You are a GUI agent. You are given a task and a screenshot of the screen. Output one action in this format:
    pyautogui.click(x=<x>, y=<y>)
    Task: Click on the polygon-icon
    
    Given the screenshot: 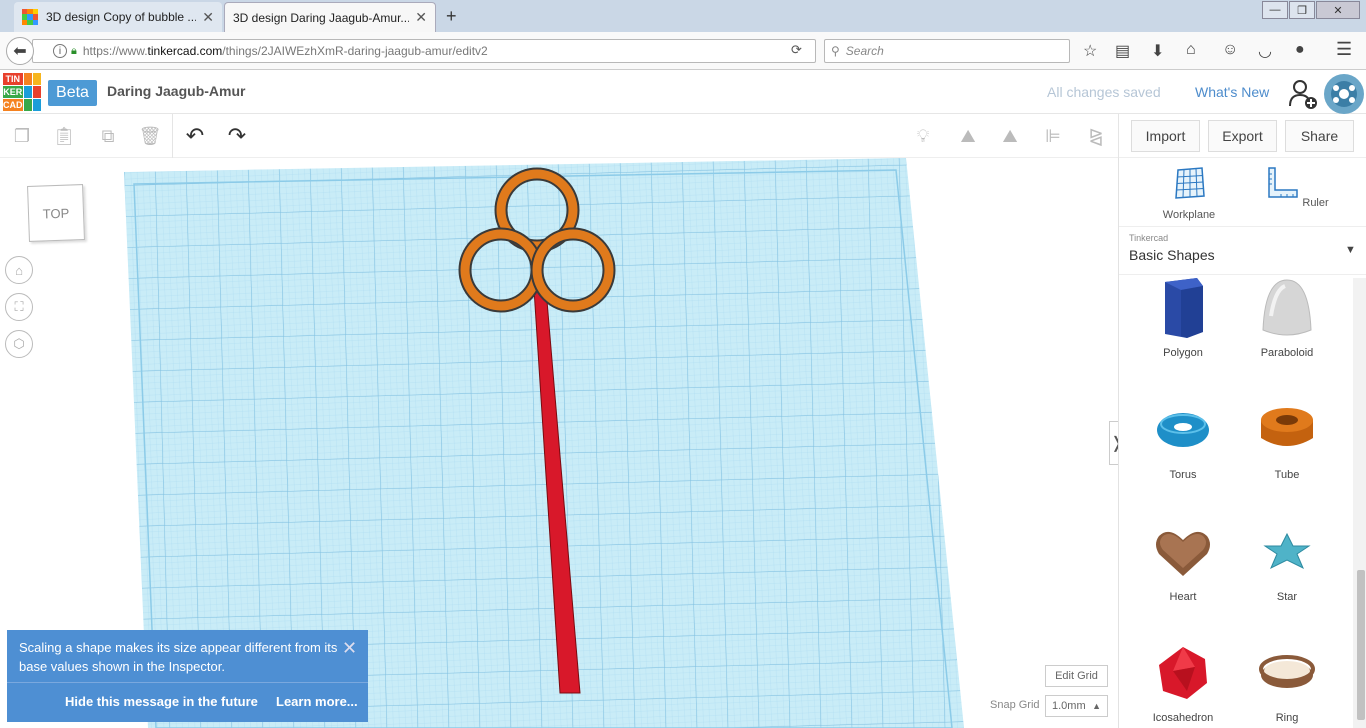 What is the action you would take?
    pyautogui.click(x=1184, y=308)
    